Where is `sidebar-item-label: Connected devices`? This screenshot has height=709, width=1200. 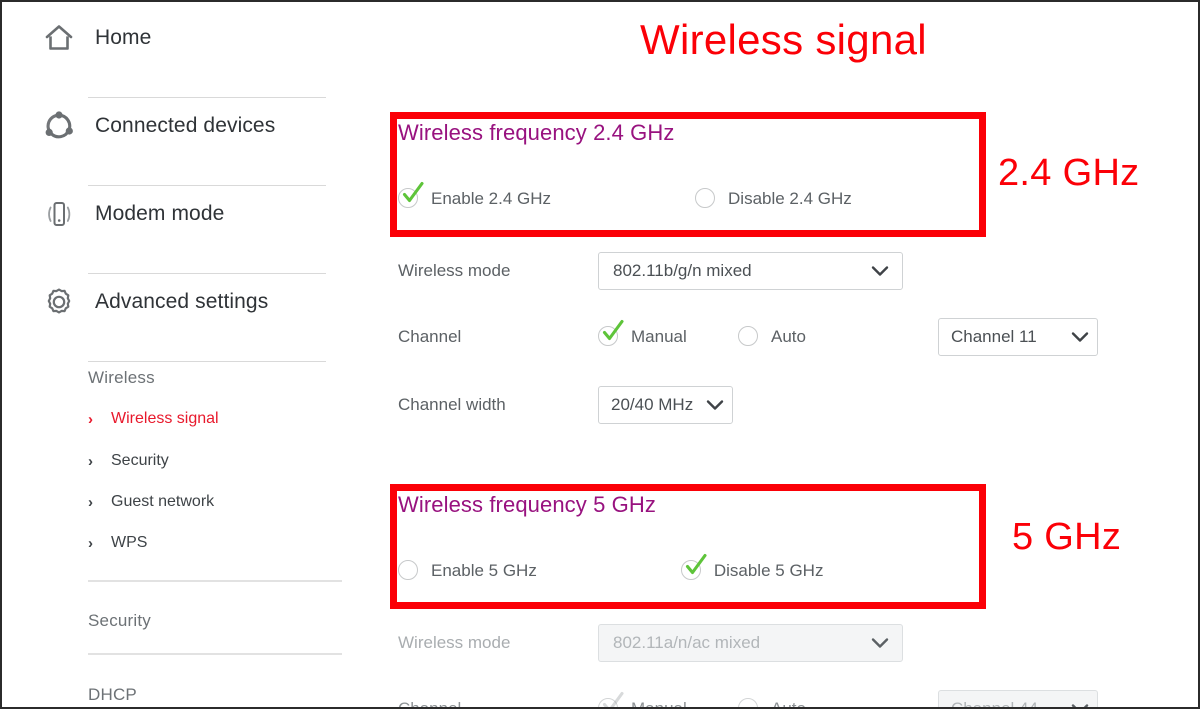
sidebar-item-label: Connected devices is located at coordinates (185, 125).